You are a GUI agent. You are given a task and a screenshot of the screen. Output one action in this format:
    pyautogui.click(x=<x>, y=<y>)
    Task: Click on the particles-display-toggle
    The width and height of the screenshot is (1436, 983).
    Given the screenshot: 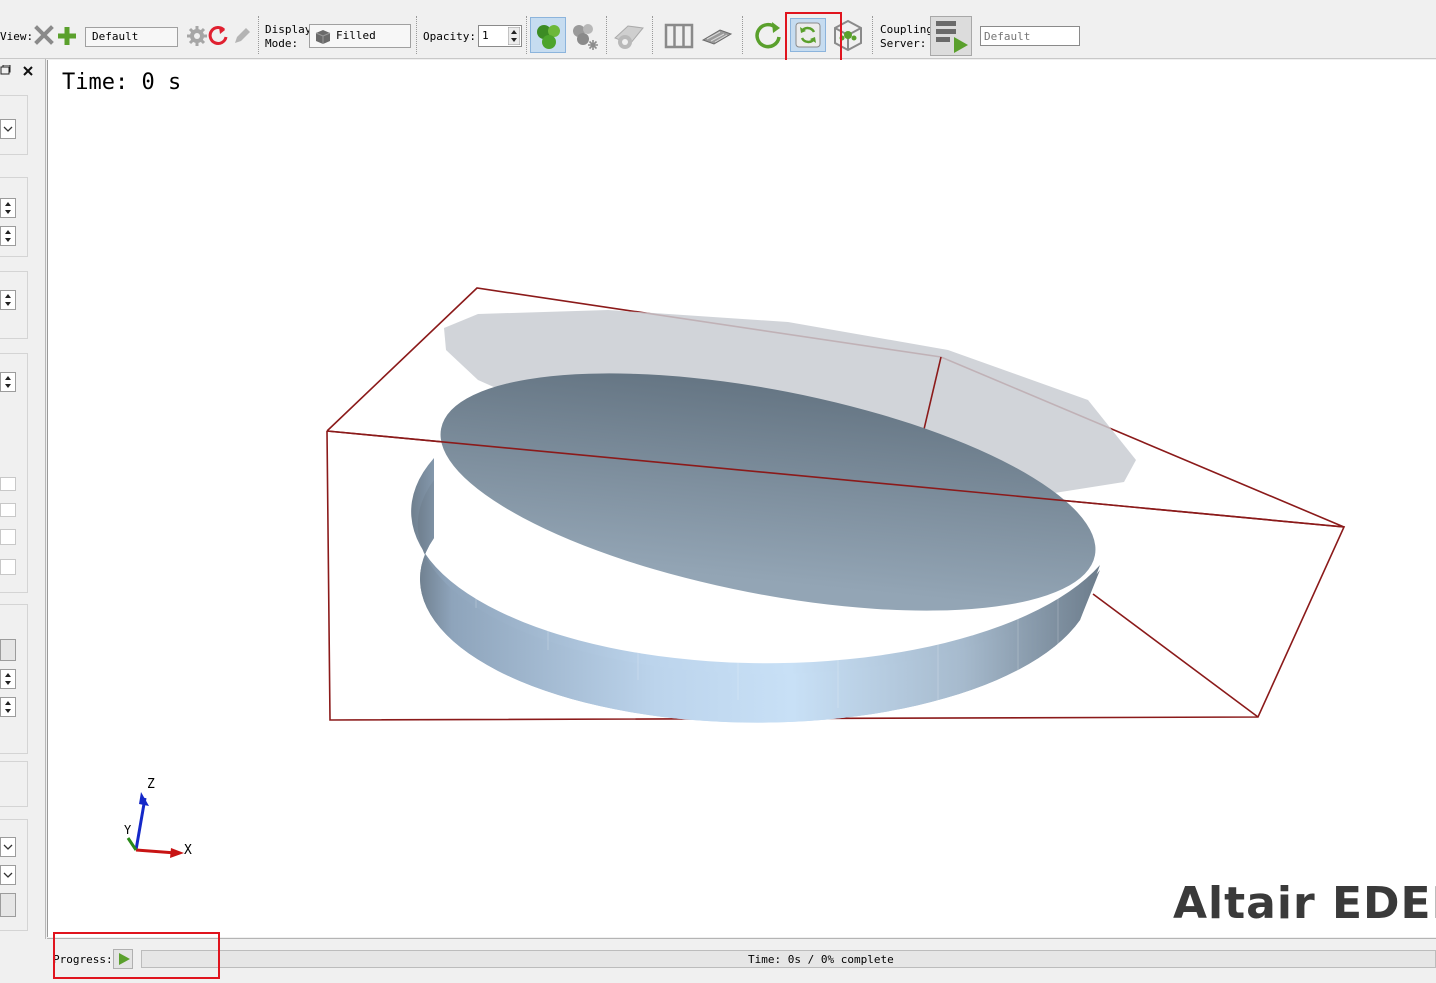 What is the action you would take?
    pyautogui.click(x=548, y=35)
    